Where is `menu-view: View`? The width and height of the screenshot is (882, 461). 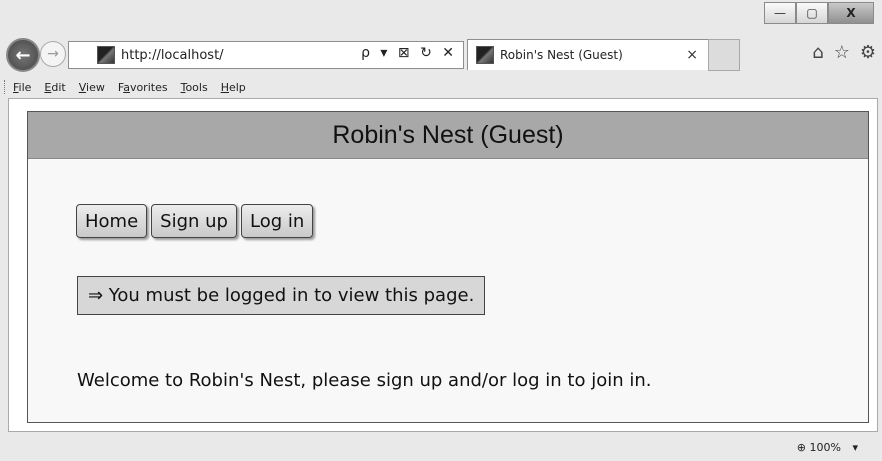
menu-view: View is located at coordinates (92, 87).